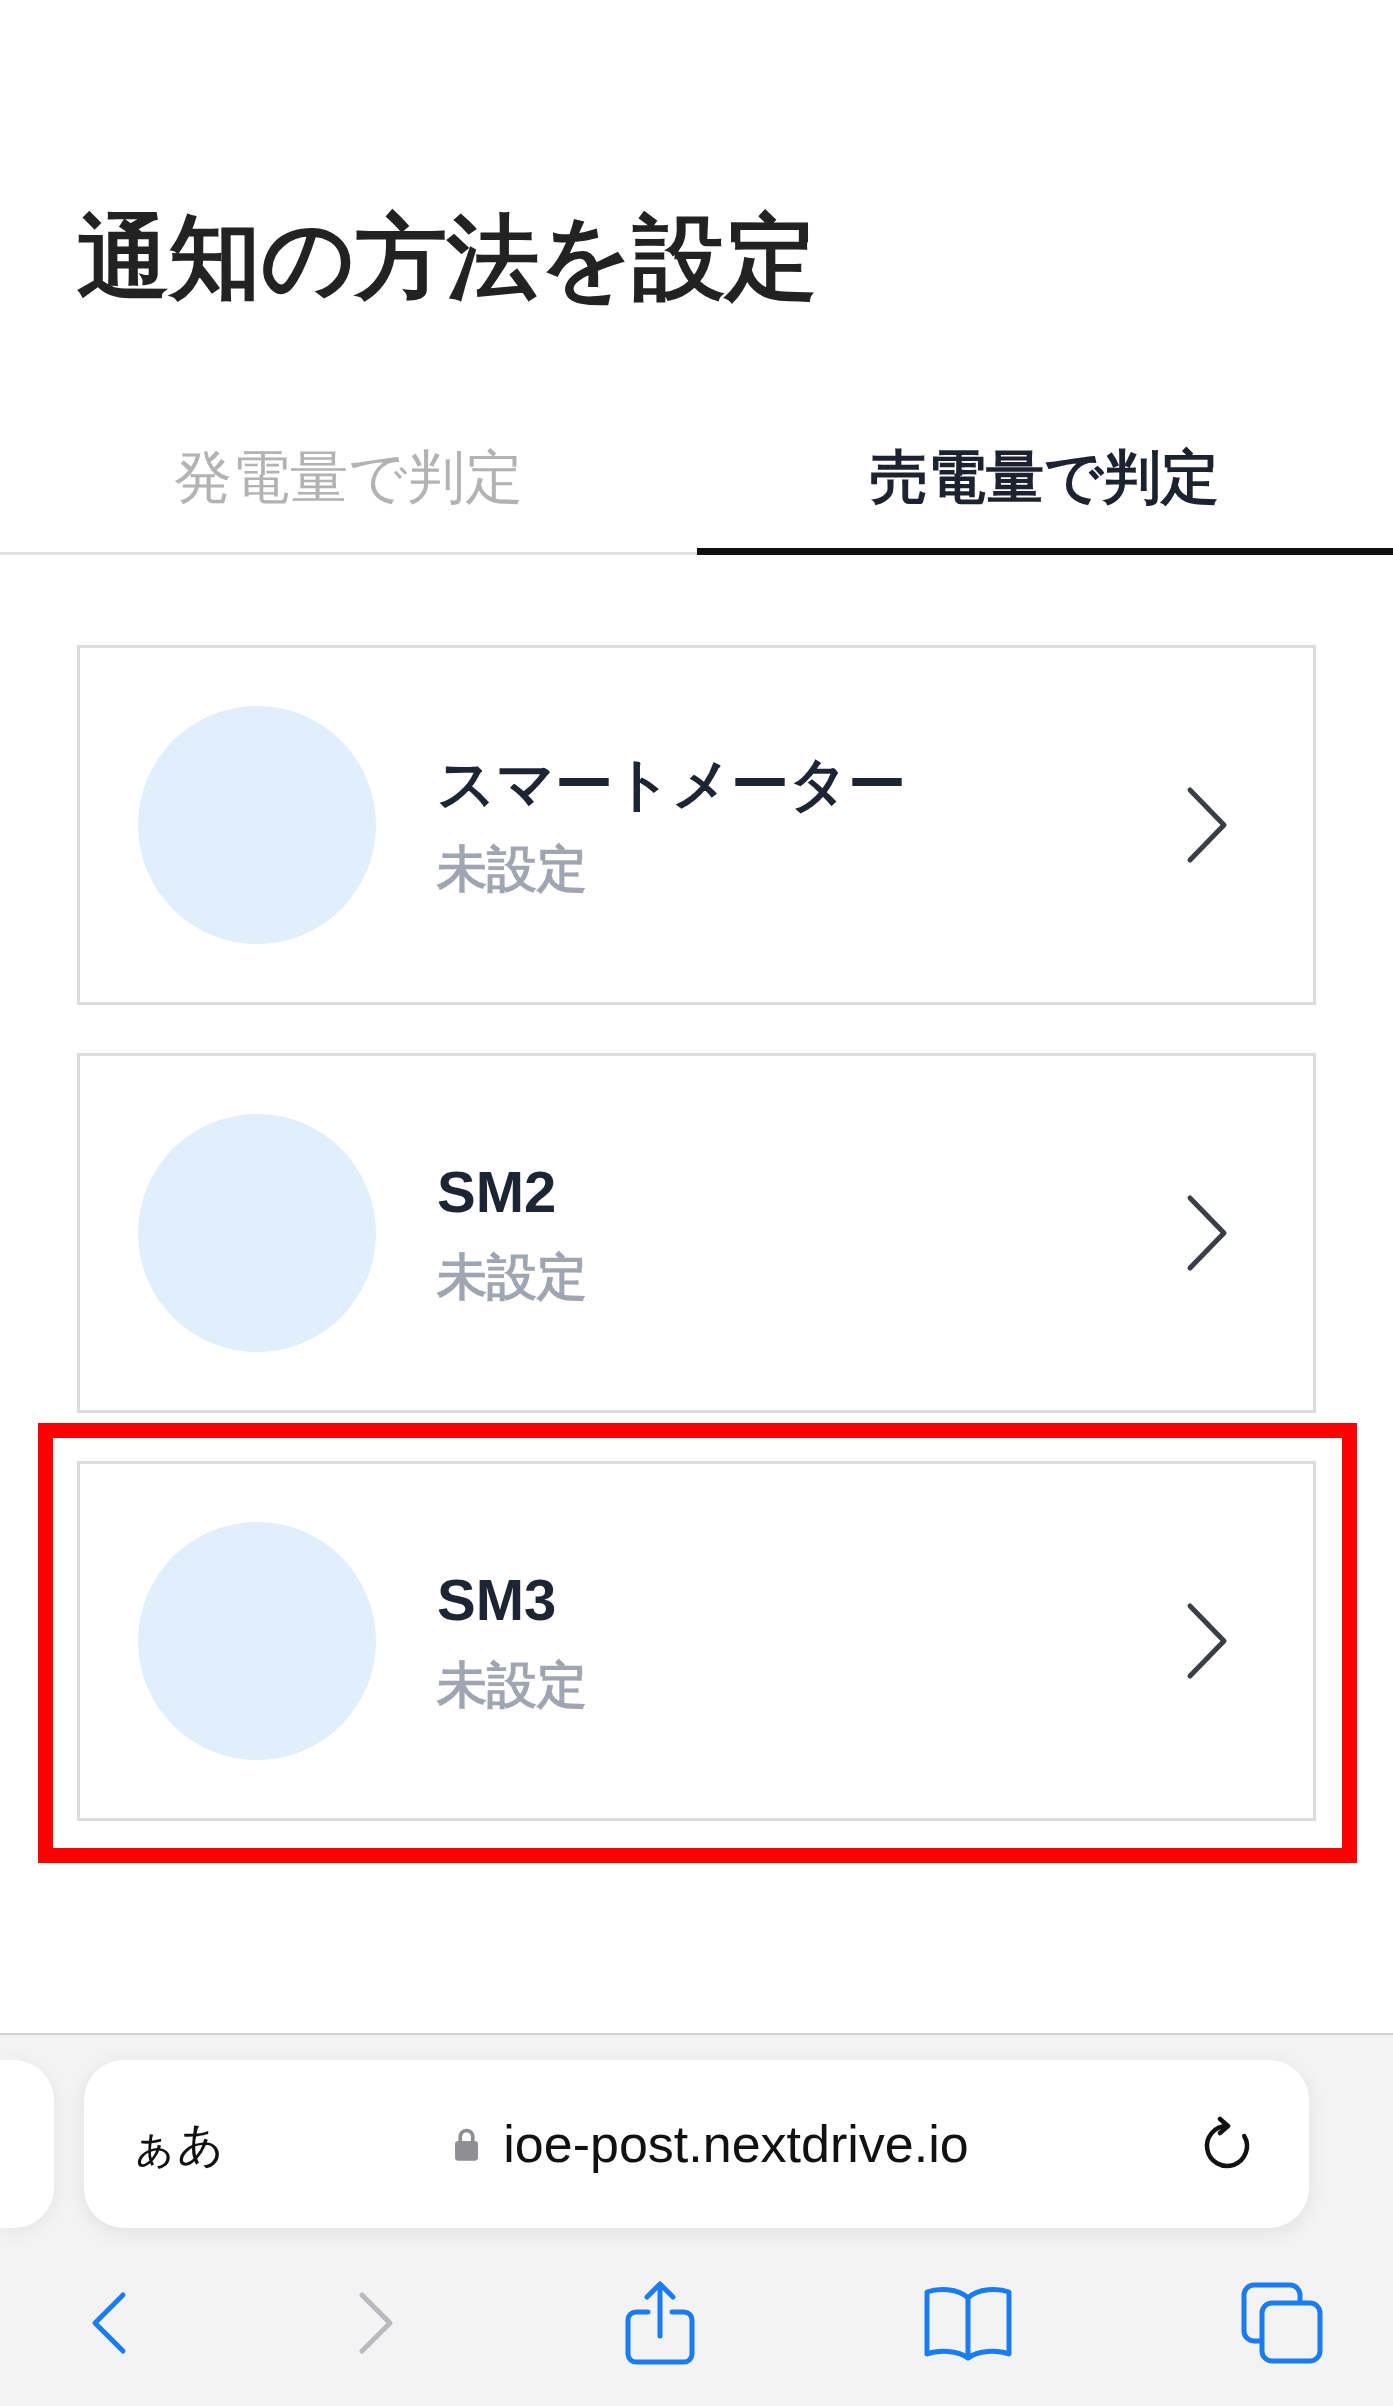  I want to click on device-name: SM3, so click(497, 1600).